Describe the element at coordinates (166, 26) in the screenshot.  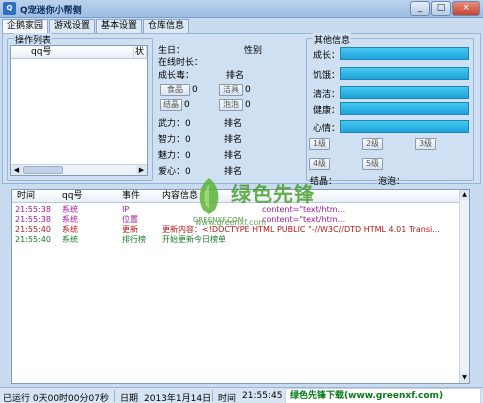
I see `tab-warehouse-info: 仓库信息` at that location.